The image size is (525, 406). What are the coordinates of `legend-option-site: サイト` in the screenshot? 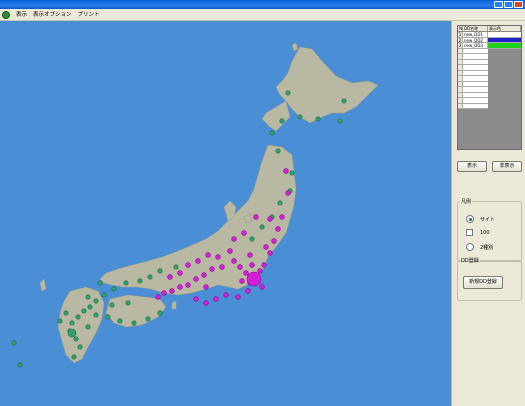 It's located at (480, 219).